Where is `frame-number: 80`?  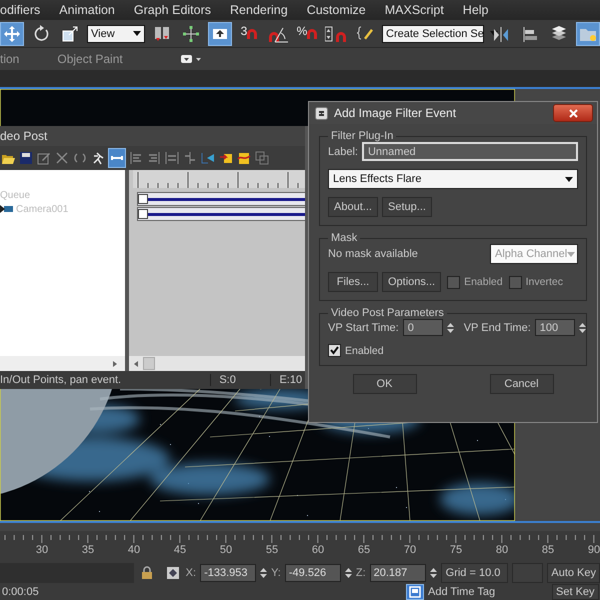 frame-number: 80 is located at coordinates (502, 550).